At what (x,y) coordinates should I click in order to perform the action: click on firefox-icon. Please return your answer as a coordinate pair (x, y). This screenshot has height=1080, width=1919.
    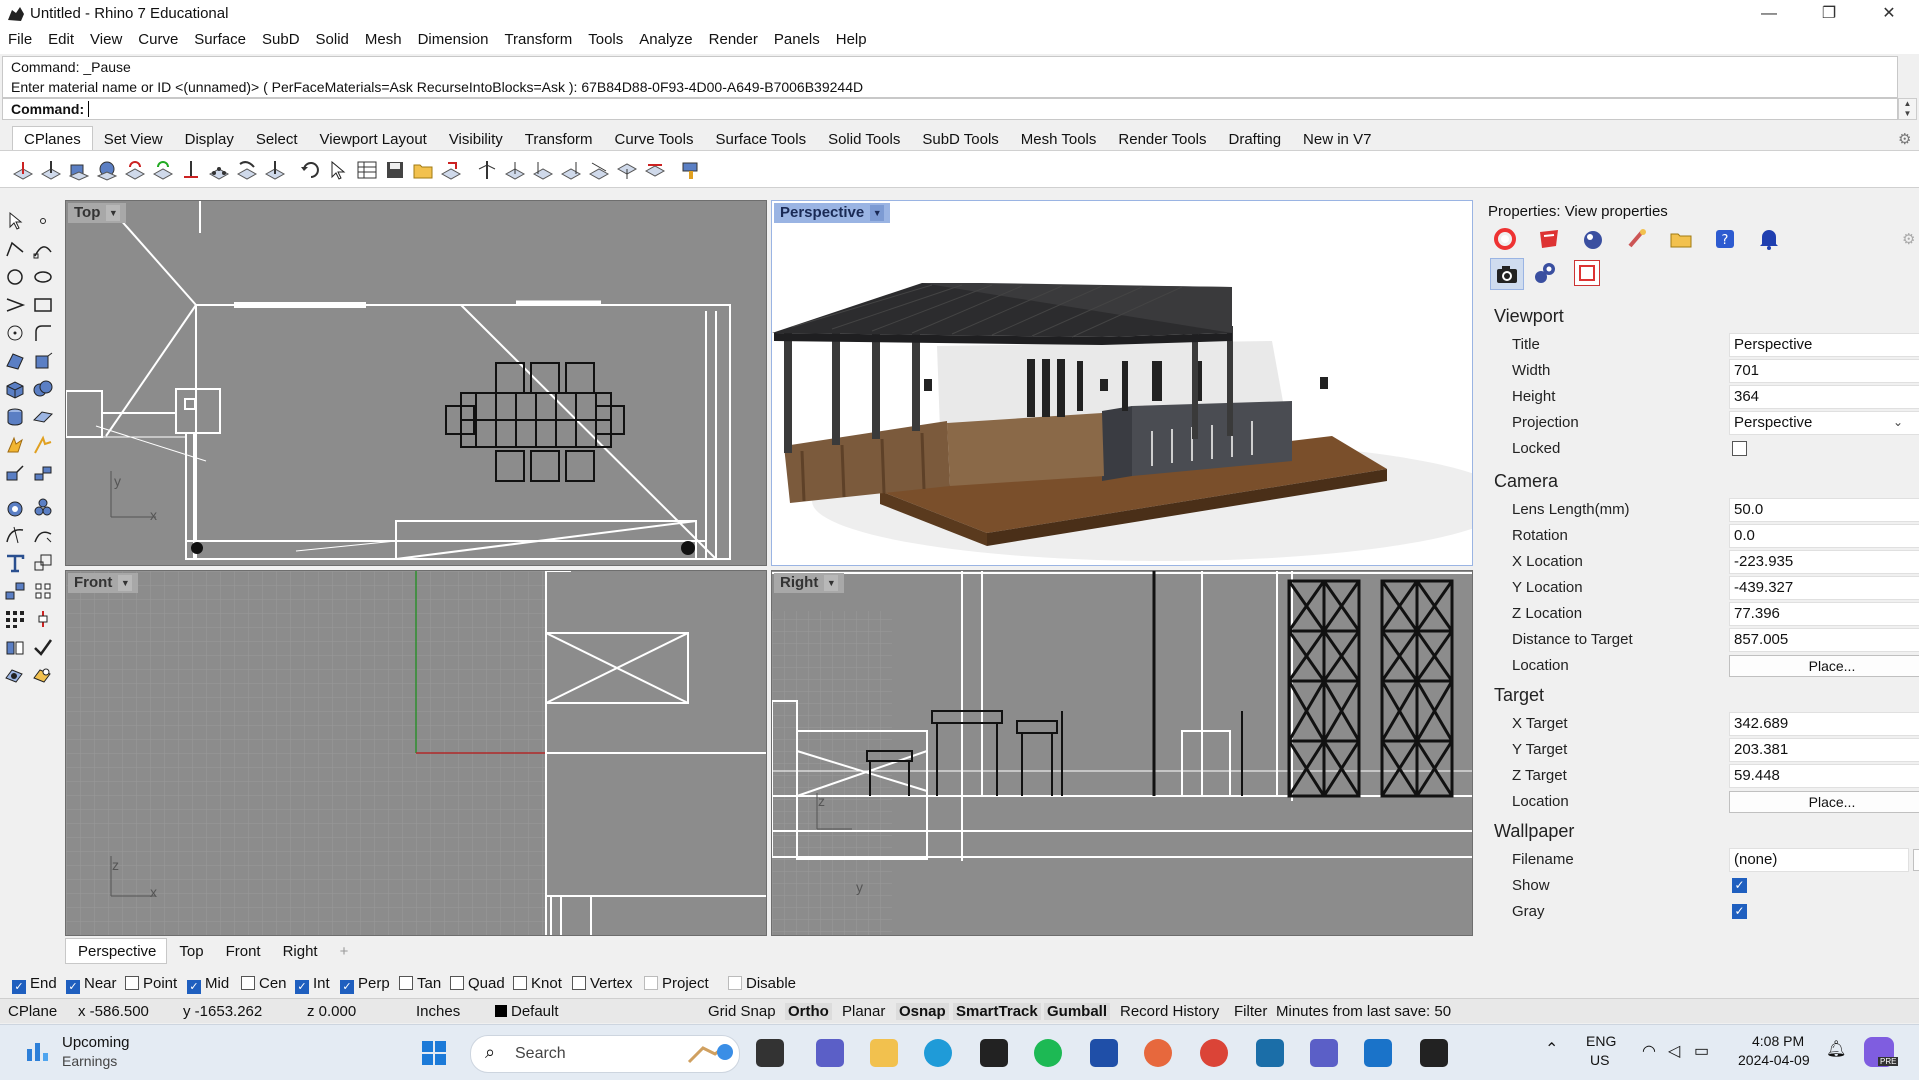
    Looking at the image, I should click on (1158, 1053).